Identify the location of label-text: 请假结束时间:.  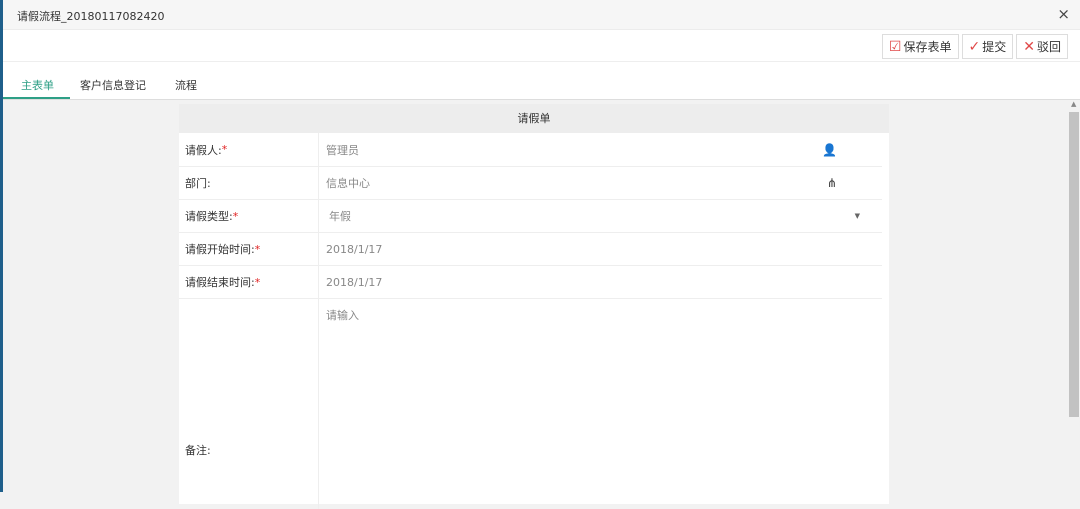
(220, 282).